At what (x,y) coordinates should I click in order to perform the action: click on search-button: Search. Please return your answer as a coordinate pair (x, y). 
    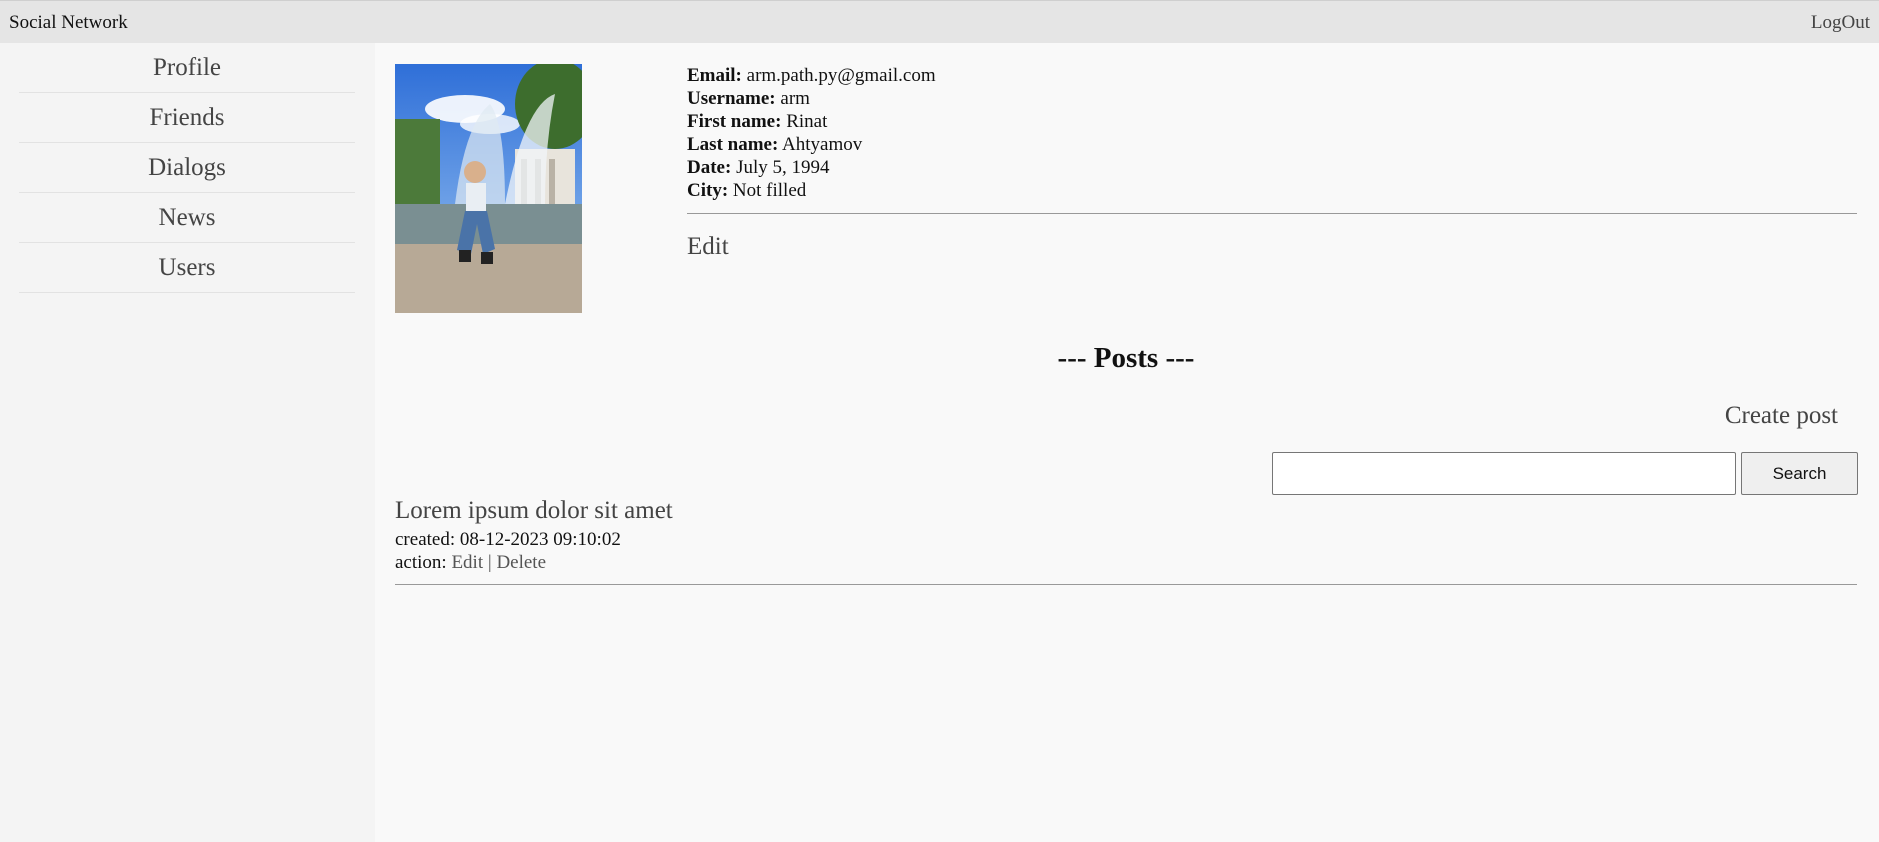
    Looking at the image, I should click on (1799, 473).